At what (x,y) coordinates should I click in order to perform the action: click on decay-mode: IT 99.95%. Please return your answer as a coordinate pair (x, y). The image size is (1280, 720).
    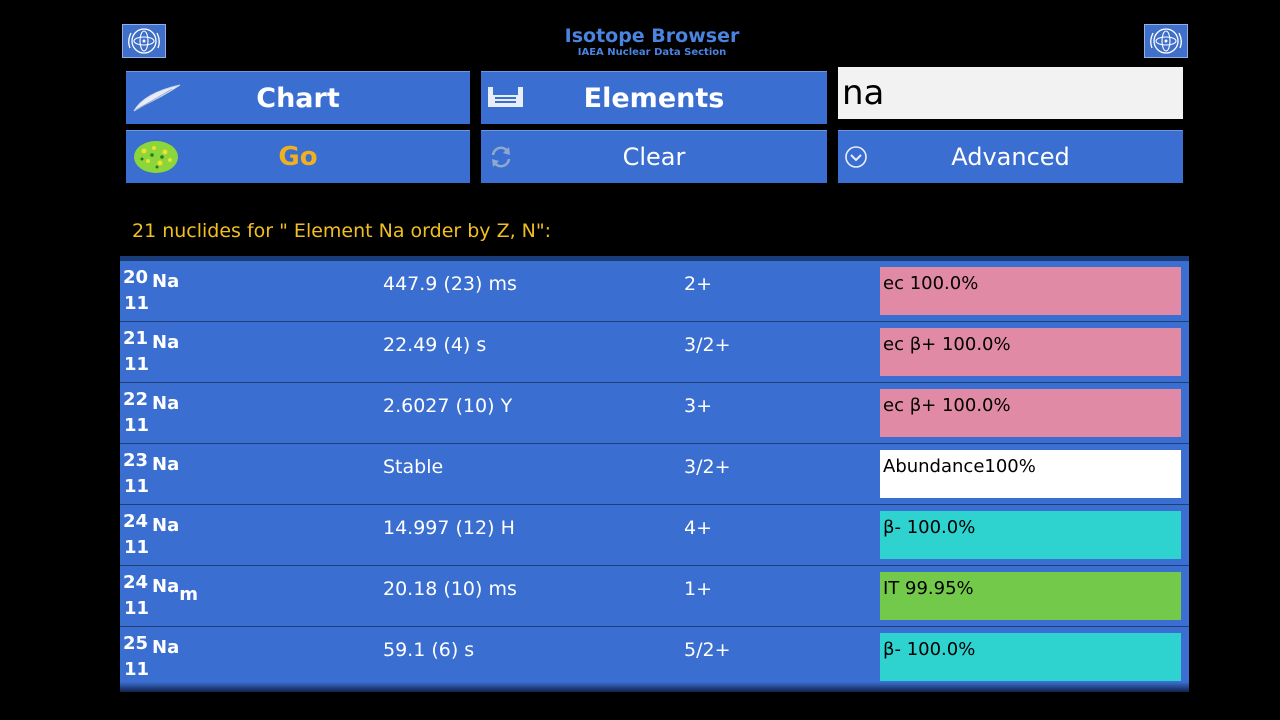
    Looking at the image, I should click on (1030, 596).